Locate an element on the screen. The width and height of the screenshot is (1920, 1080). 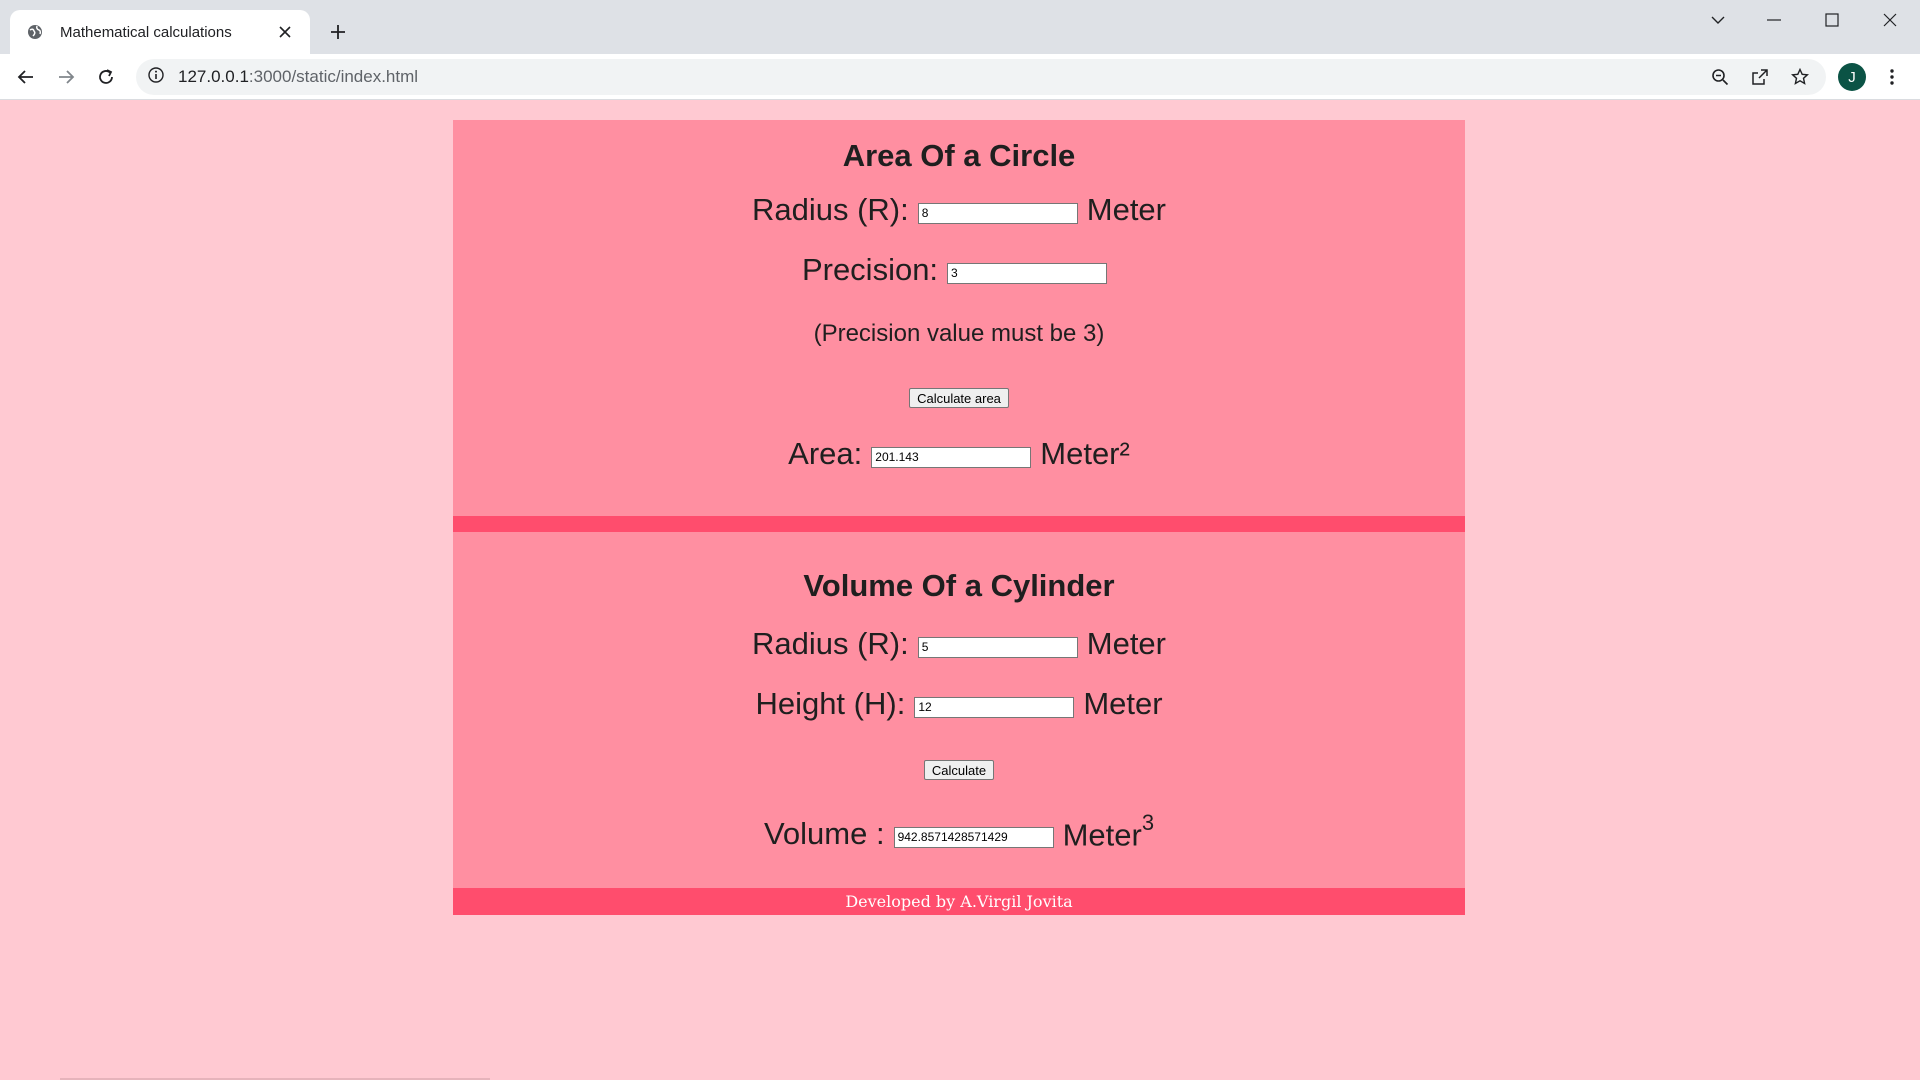
tab-search-icon is located at coordinates (1718, 20).